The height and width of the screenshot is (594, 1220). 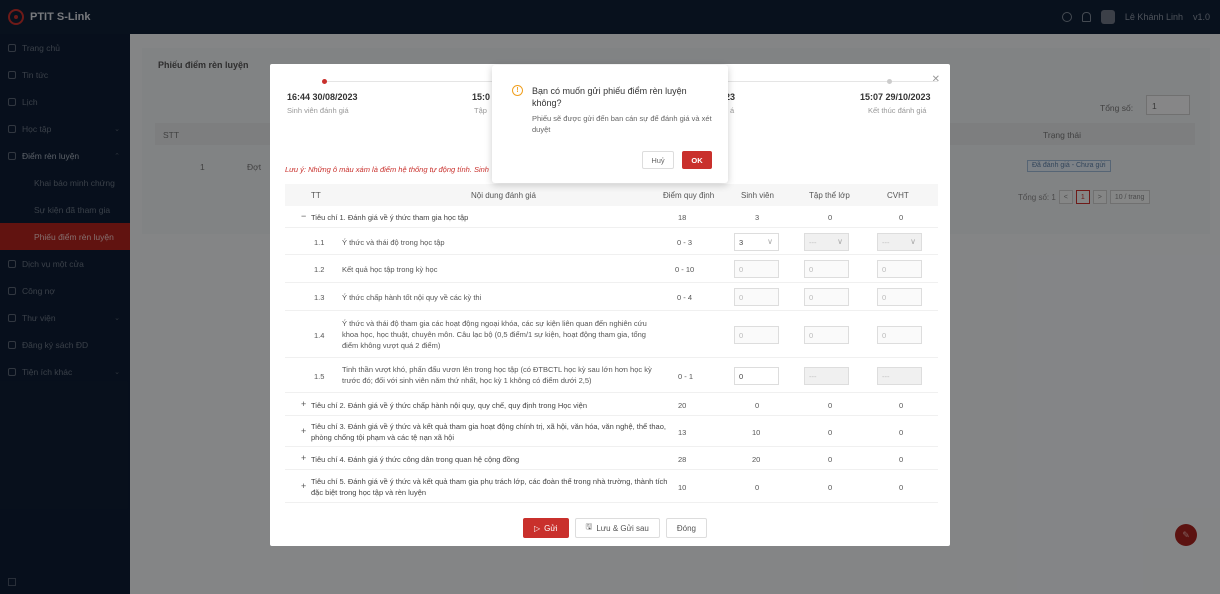 I want to click on advisor-score-select: ---, so click(x=899, y=242).